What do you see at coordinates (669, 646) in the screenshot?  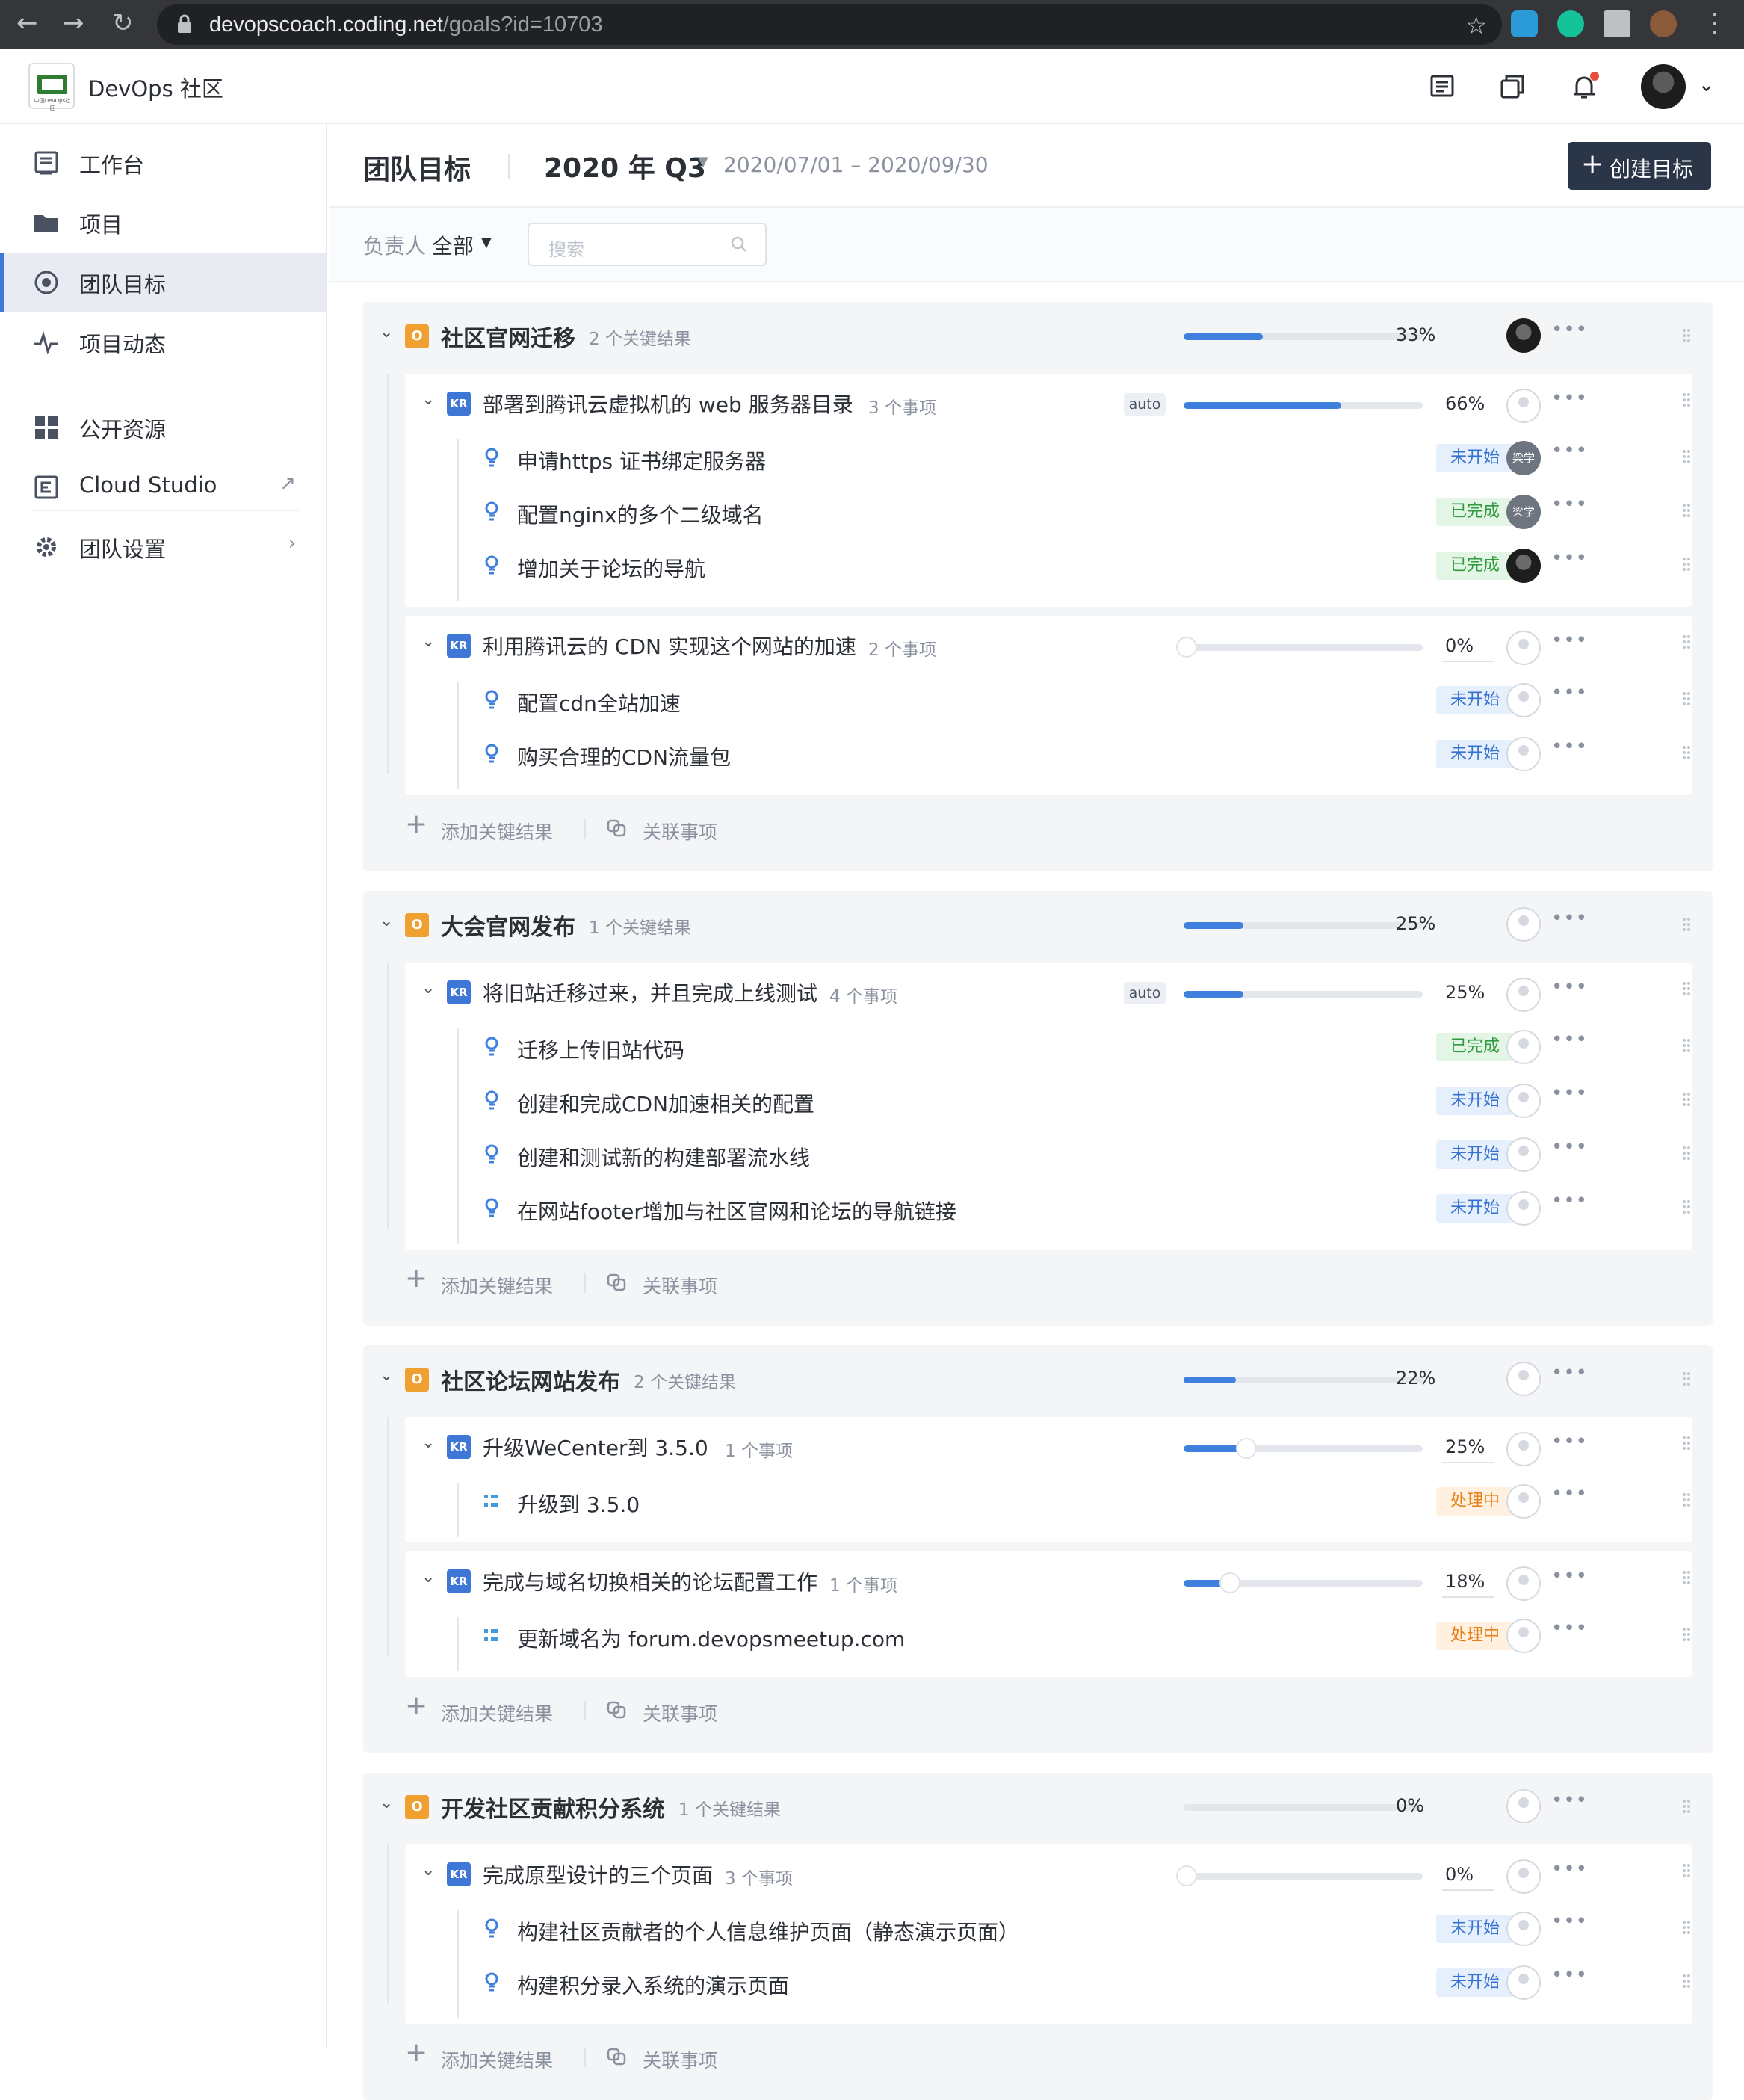 I see `kr-title: 利用腾讯云的 CDN 实现这个网站的加速` at bounding box center [669, 646].